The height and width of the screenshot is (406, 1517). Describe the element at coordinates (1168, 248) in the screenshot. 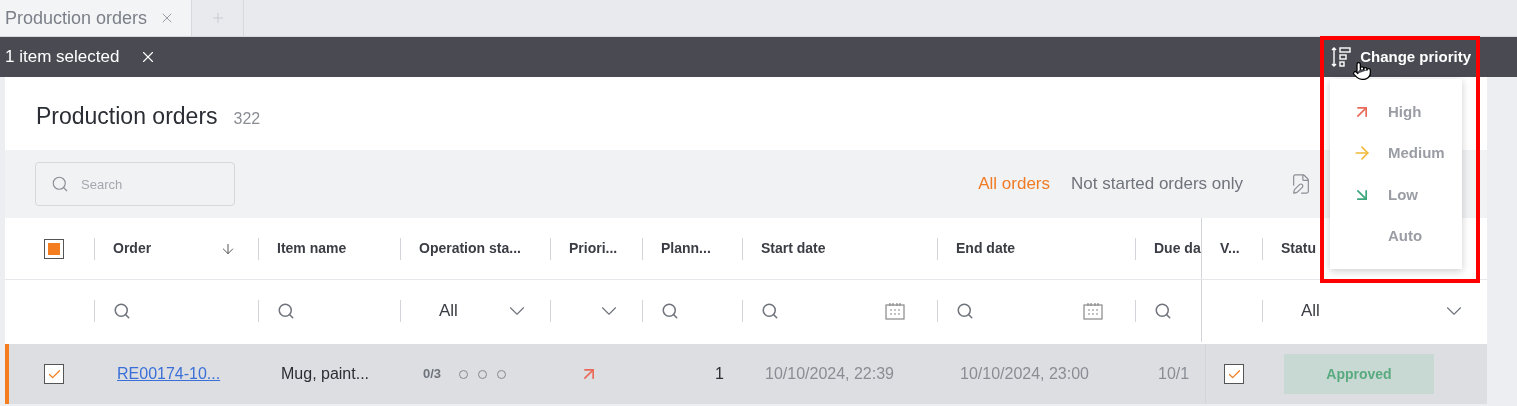

I see `column-header: Due da` at that location.